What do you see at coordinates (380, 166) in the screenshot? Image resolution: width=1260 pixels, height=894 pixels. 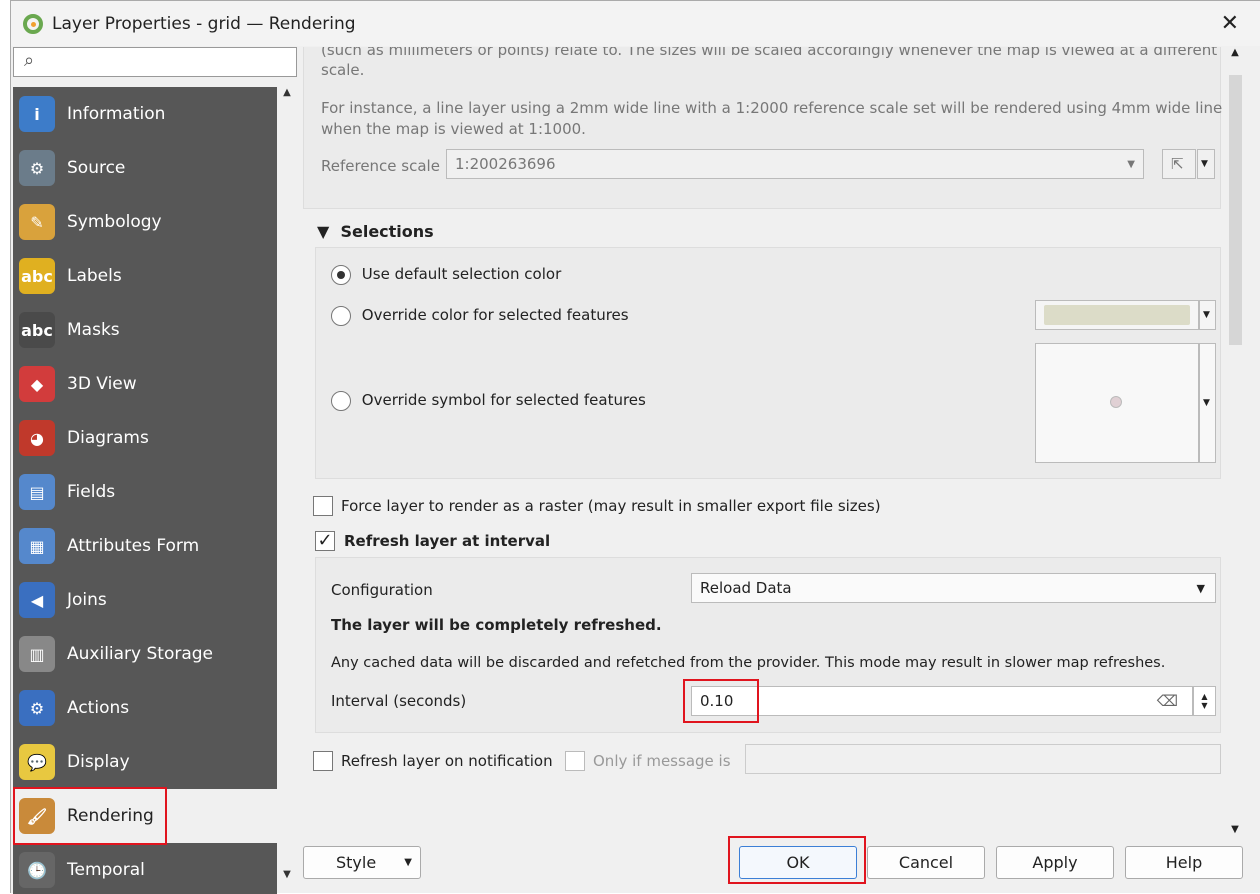 I see `reference-scale-label: Reference scale` at bounding box center [380, 166].